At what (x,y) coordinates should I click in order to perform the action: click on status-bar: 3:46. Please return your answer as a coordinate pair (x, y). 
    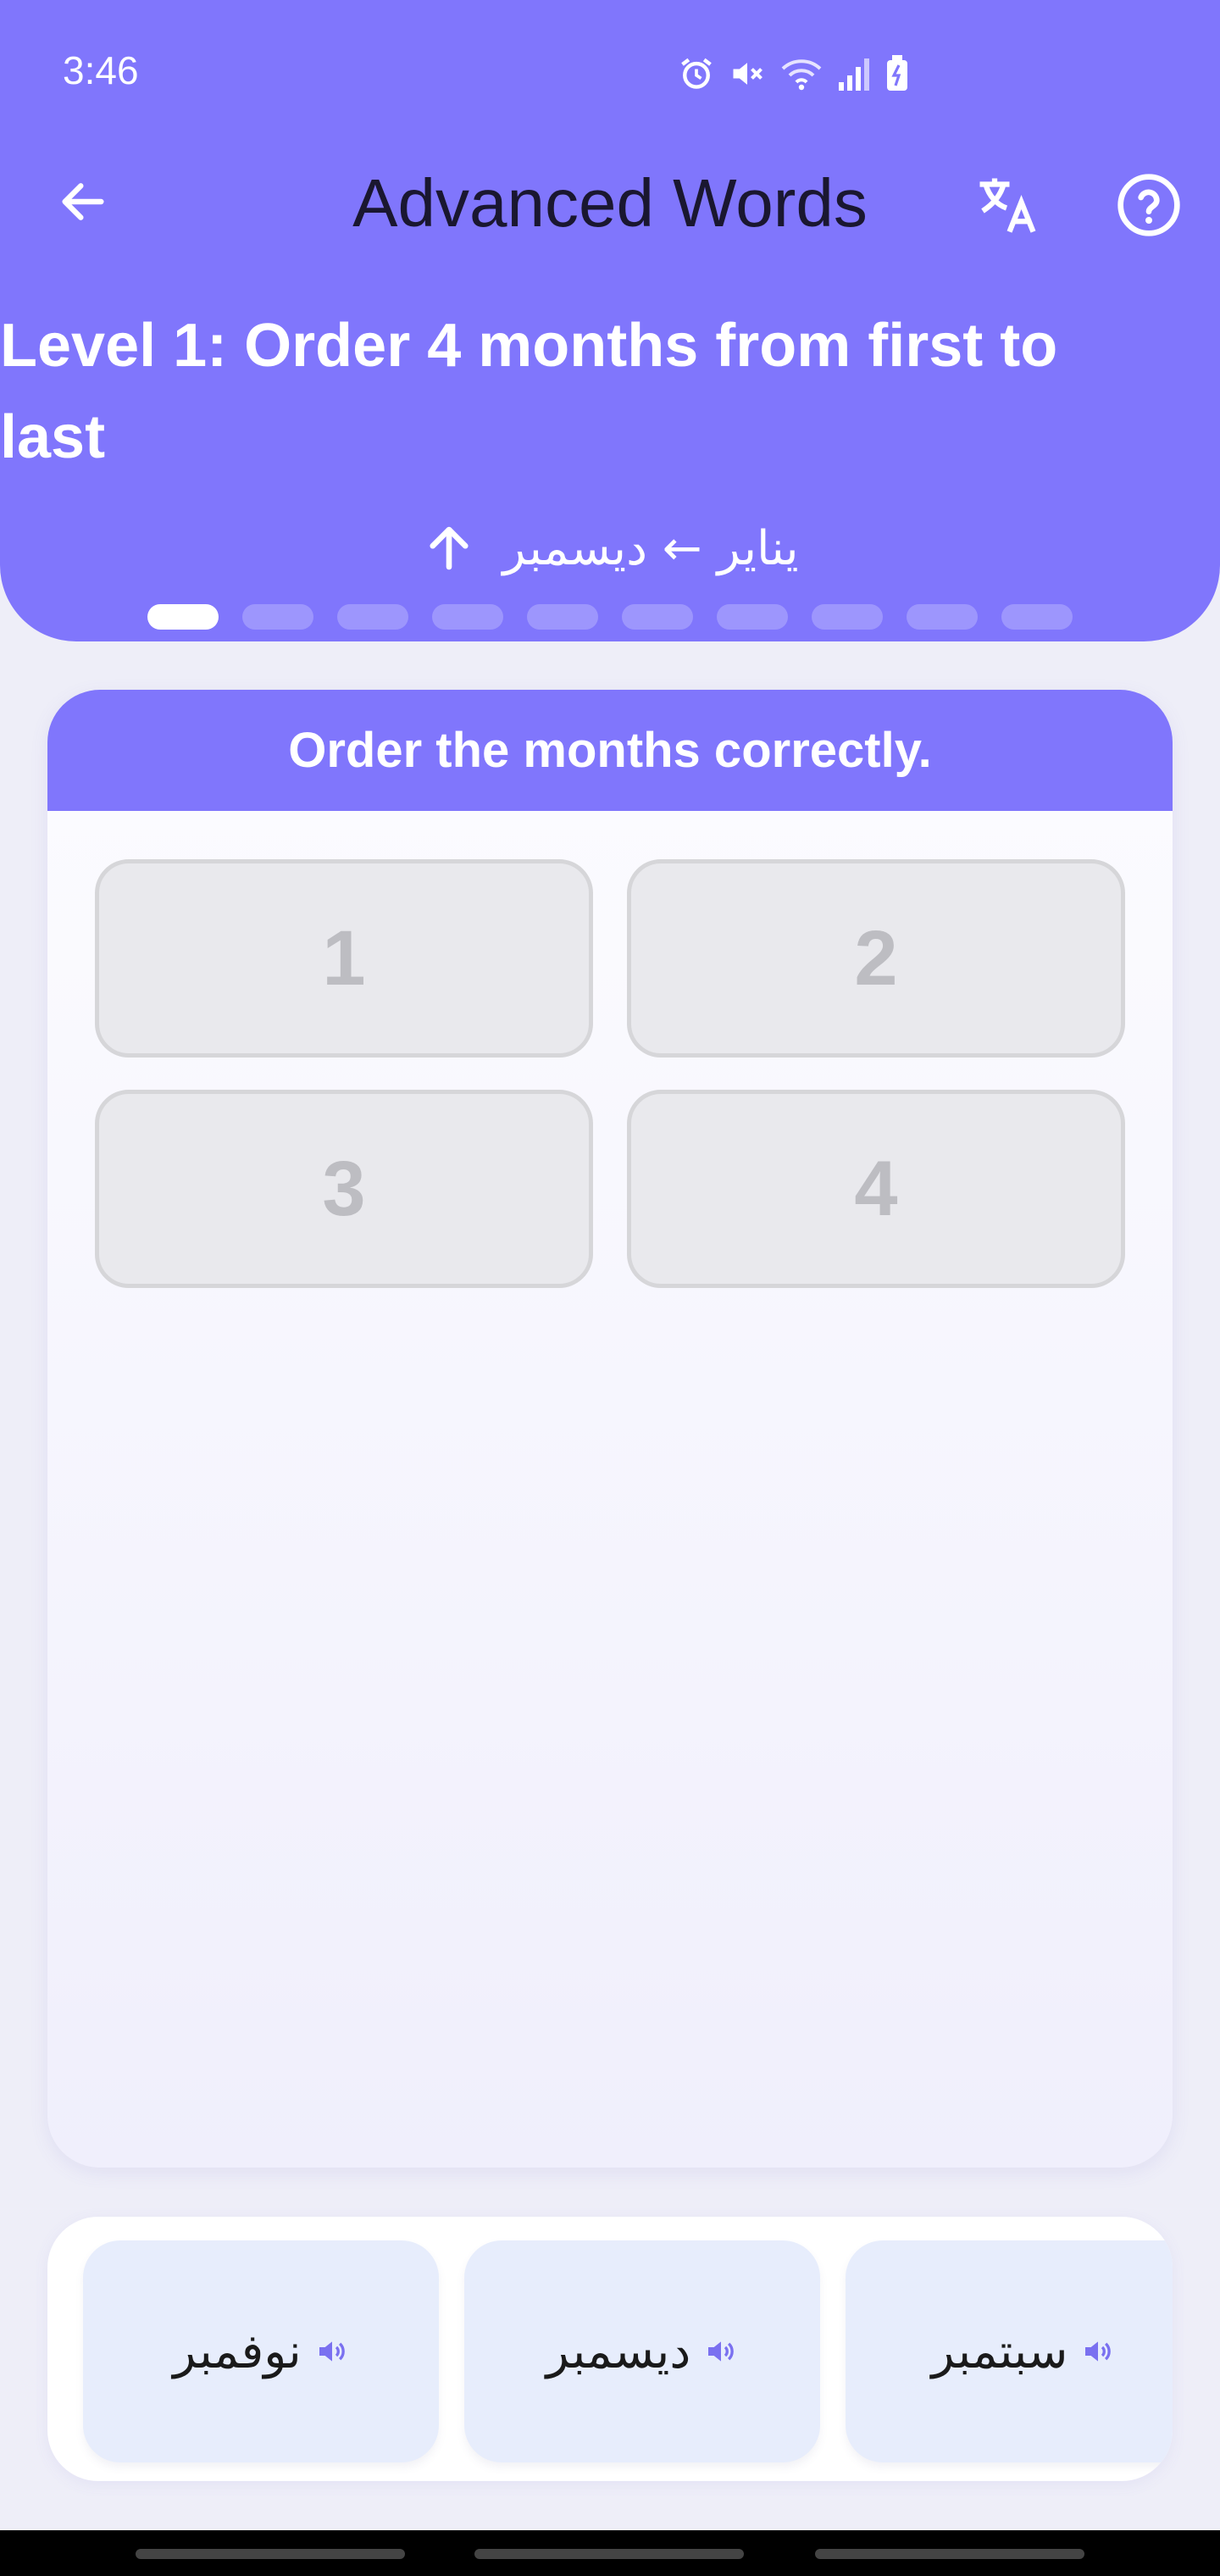
    Looking at the image, I should click on (610, 72).